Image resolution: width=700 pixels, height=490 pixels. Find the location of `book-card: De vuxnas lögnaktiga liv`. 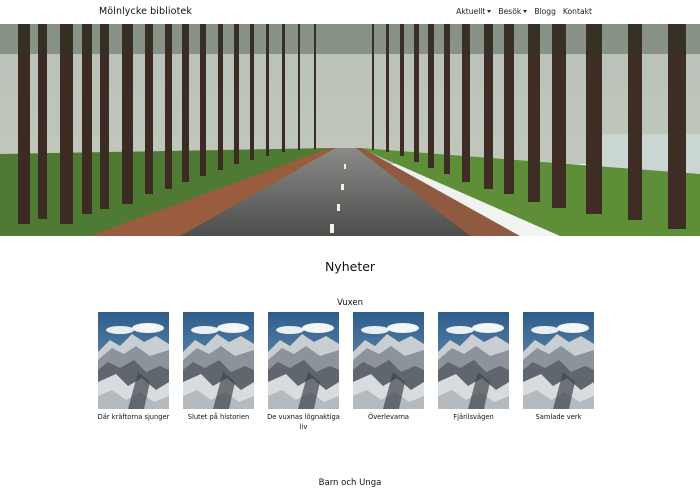

book-card: De vuxnas lögnaktiga liv is located at coordinates (303, 372).